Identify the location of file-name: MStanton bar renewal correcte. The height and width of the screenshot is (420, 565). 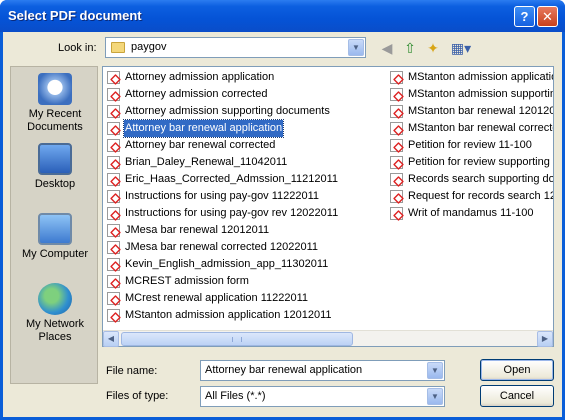
(480, 128).